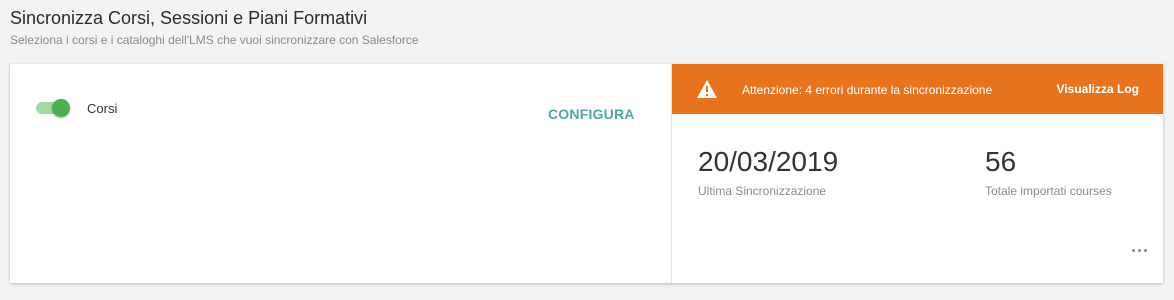 Image resolution: width=1174 pixels, height=300 pixels. Describe the element at coordinates (707, 89) in the screenshot. I see `warning-icon` at that location.